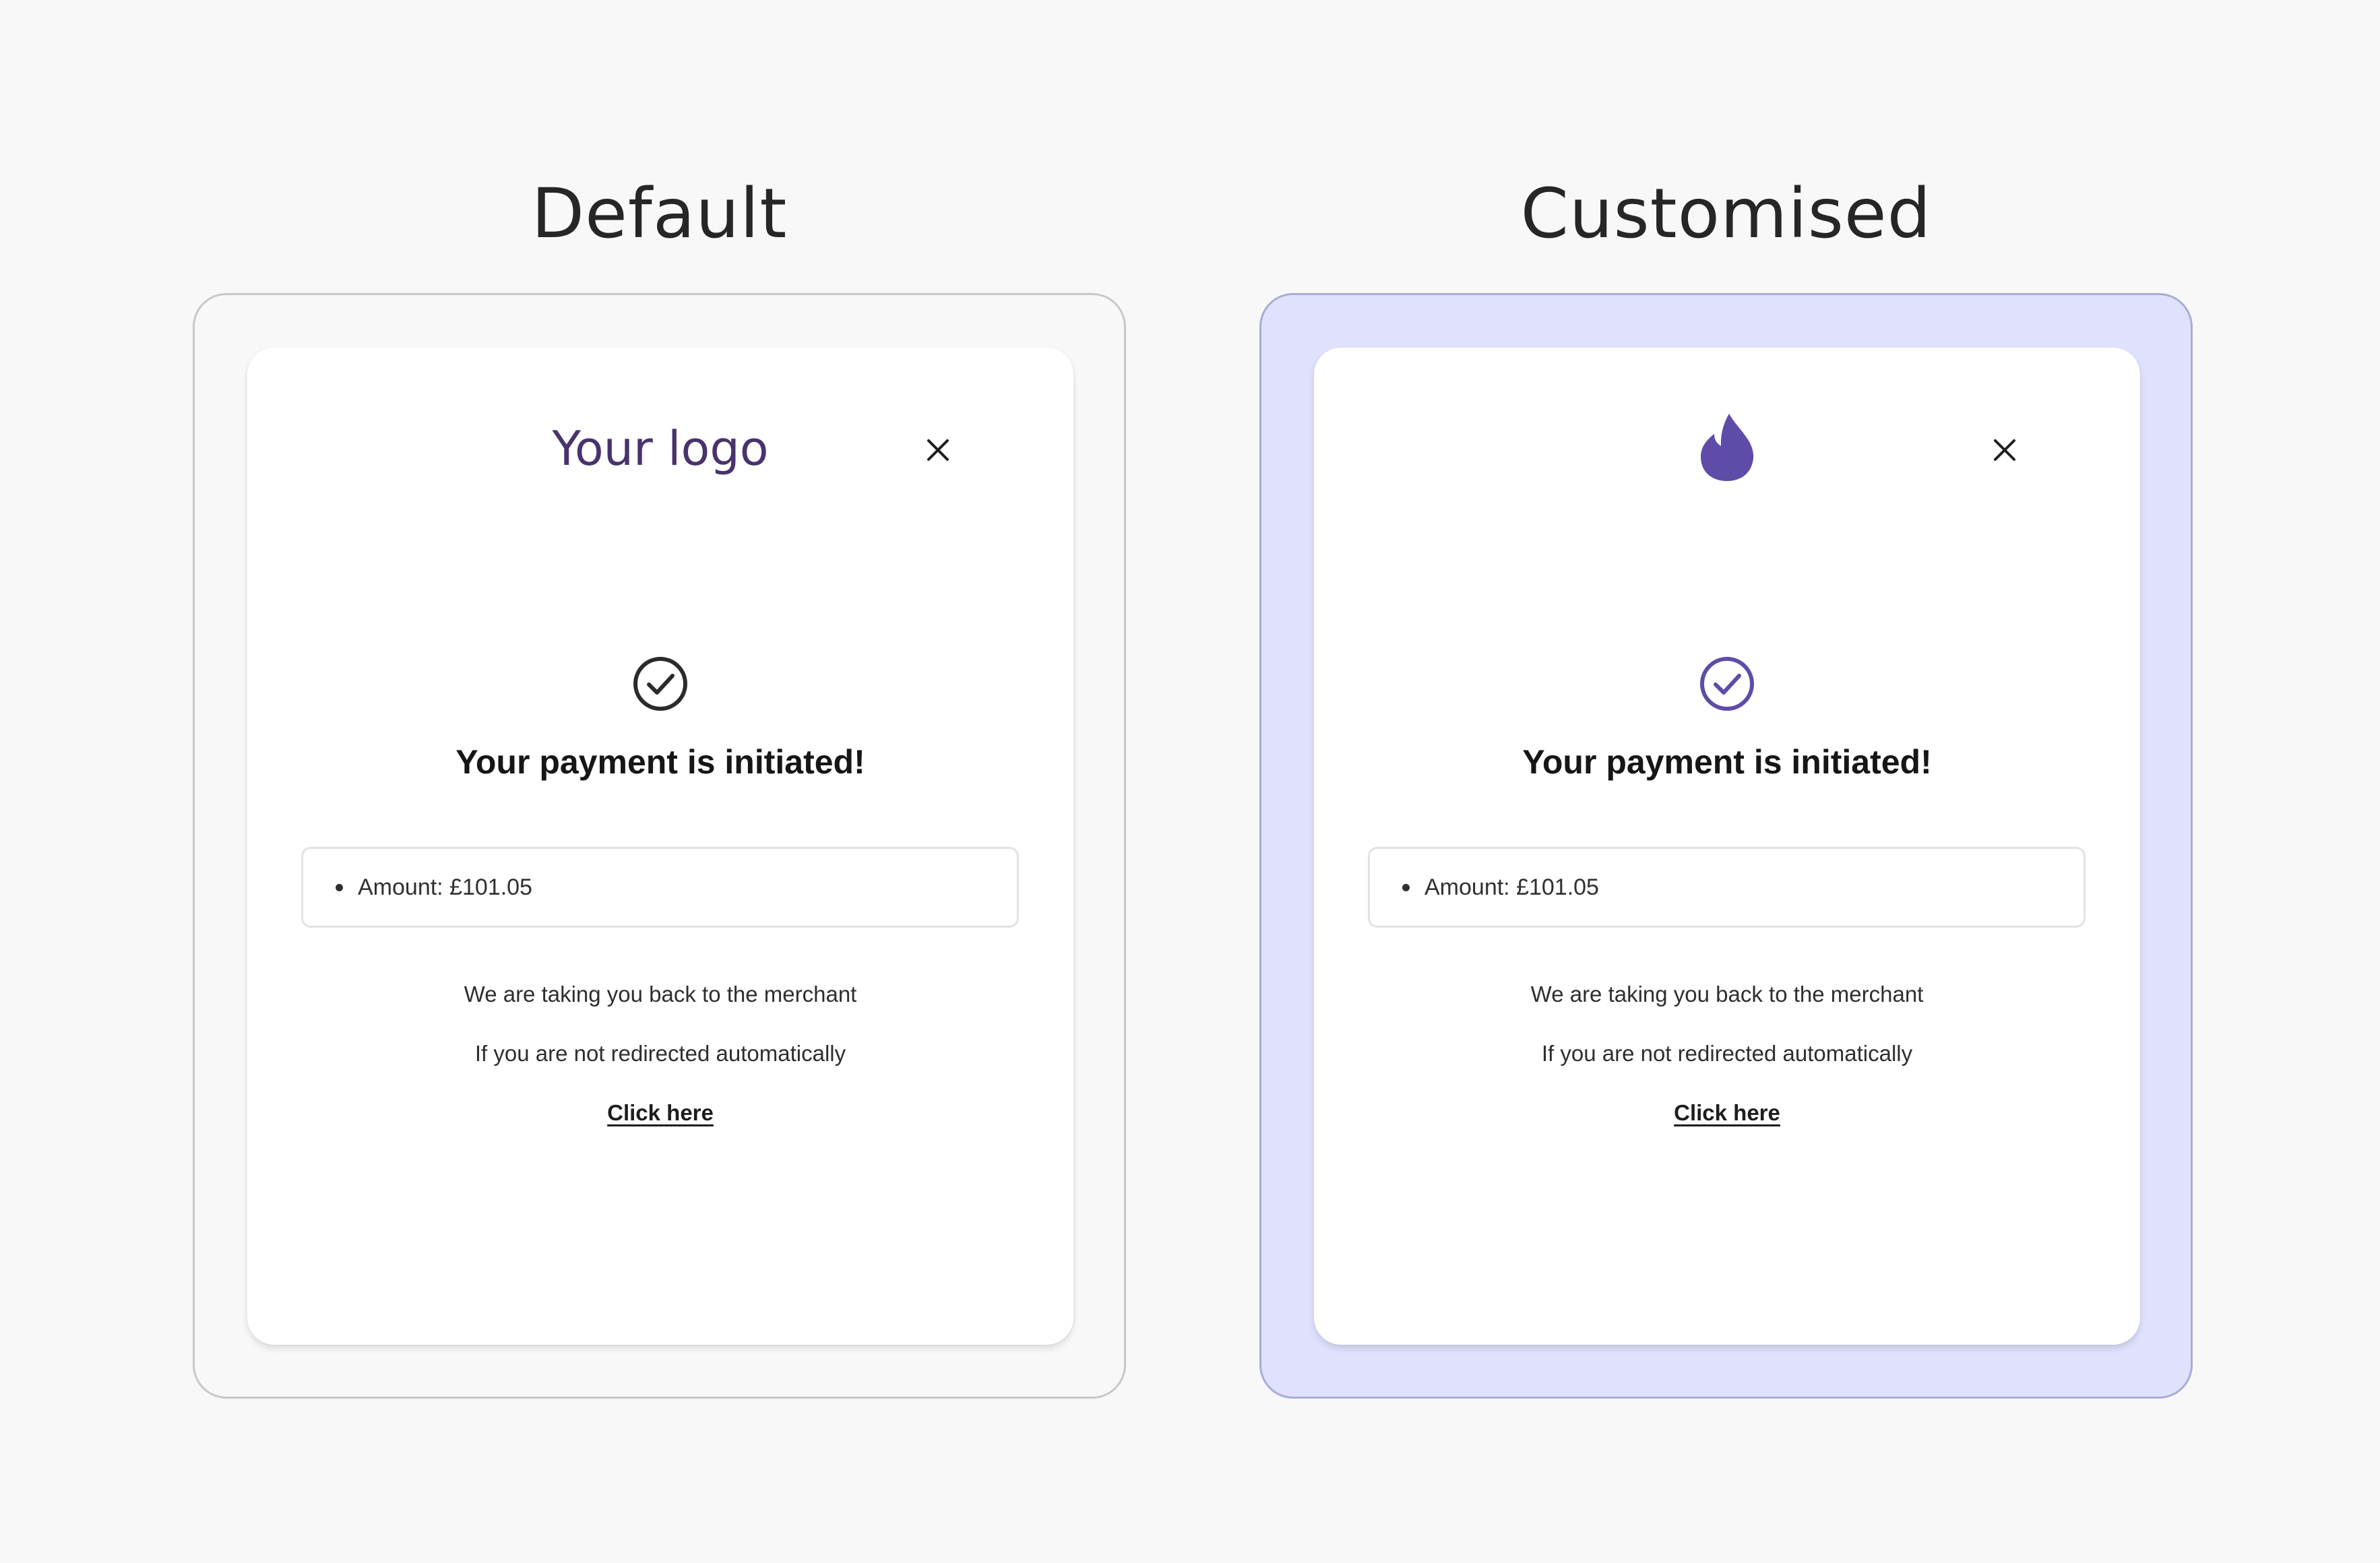 This screenshot has width=2380, height=1563. Describe the element at coordinates (1728, 447) in the screenshot. I see `flame-logo-icon` at that location.